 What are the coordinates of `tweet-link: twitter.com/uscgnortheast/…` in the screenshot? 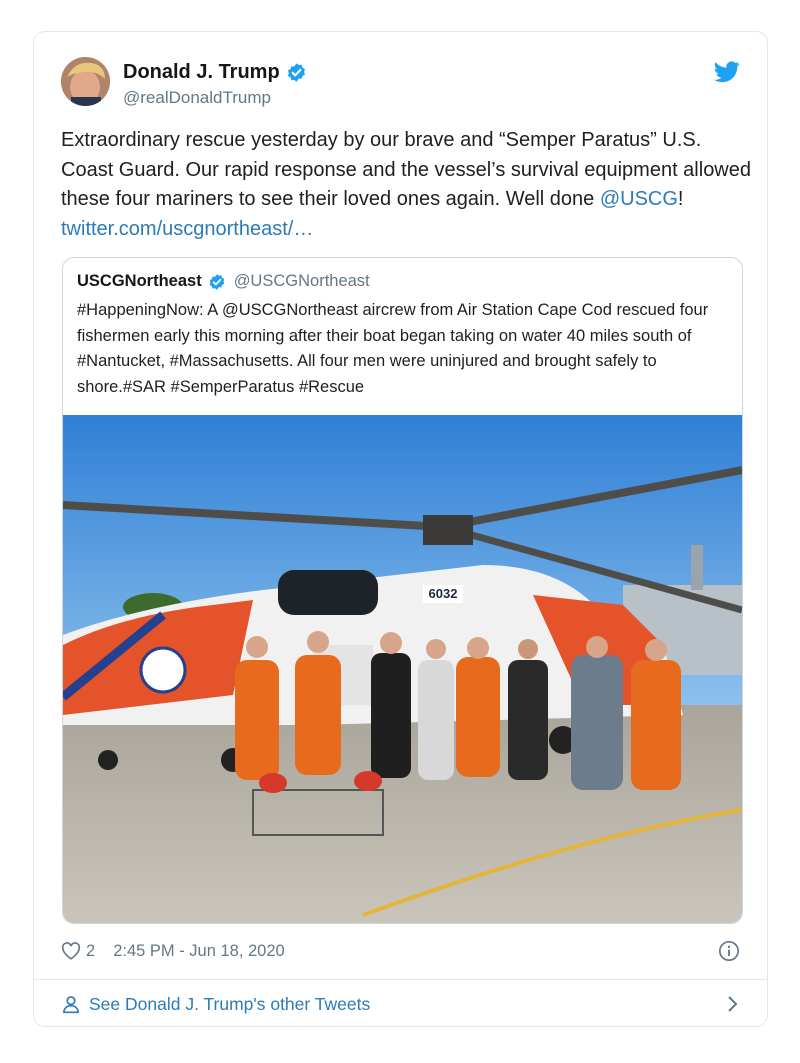 It's located at (187, 229).